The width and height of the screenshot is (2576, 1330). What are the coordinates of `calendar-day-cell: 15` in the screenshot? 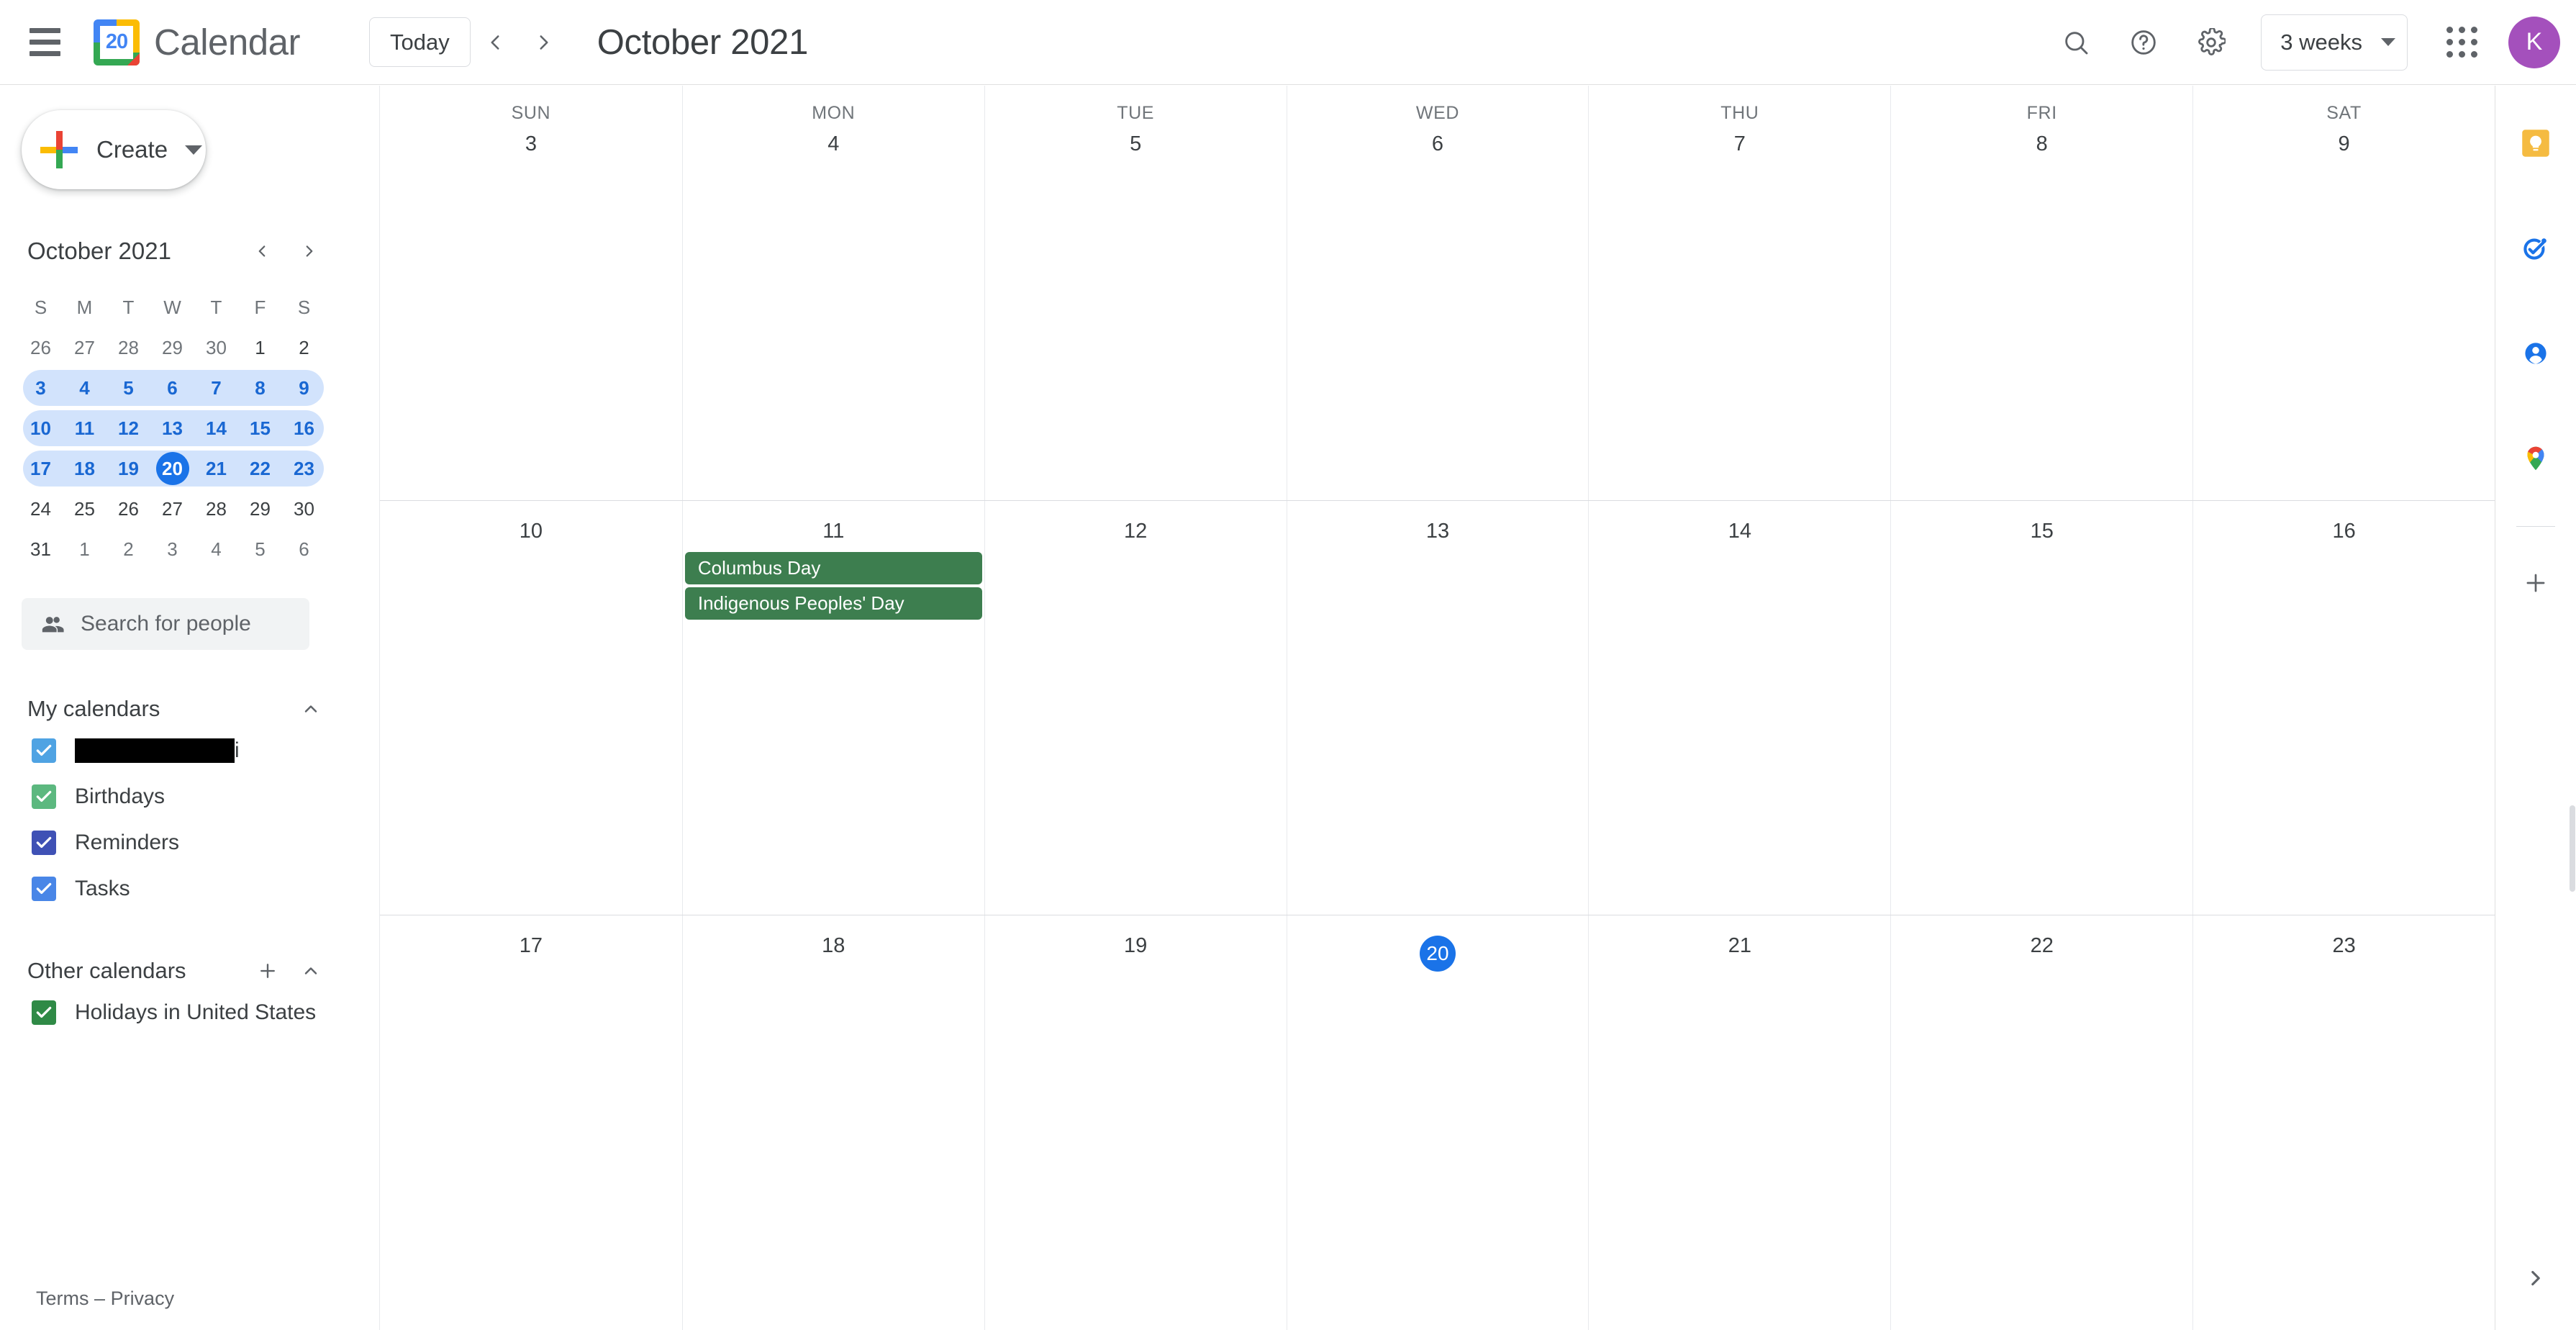 It's located at (2041, 707).